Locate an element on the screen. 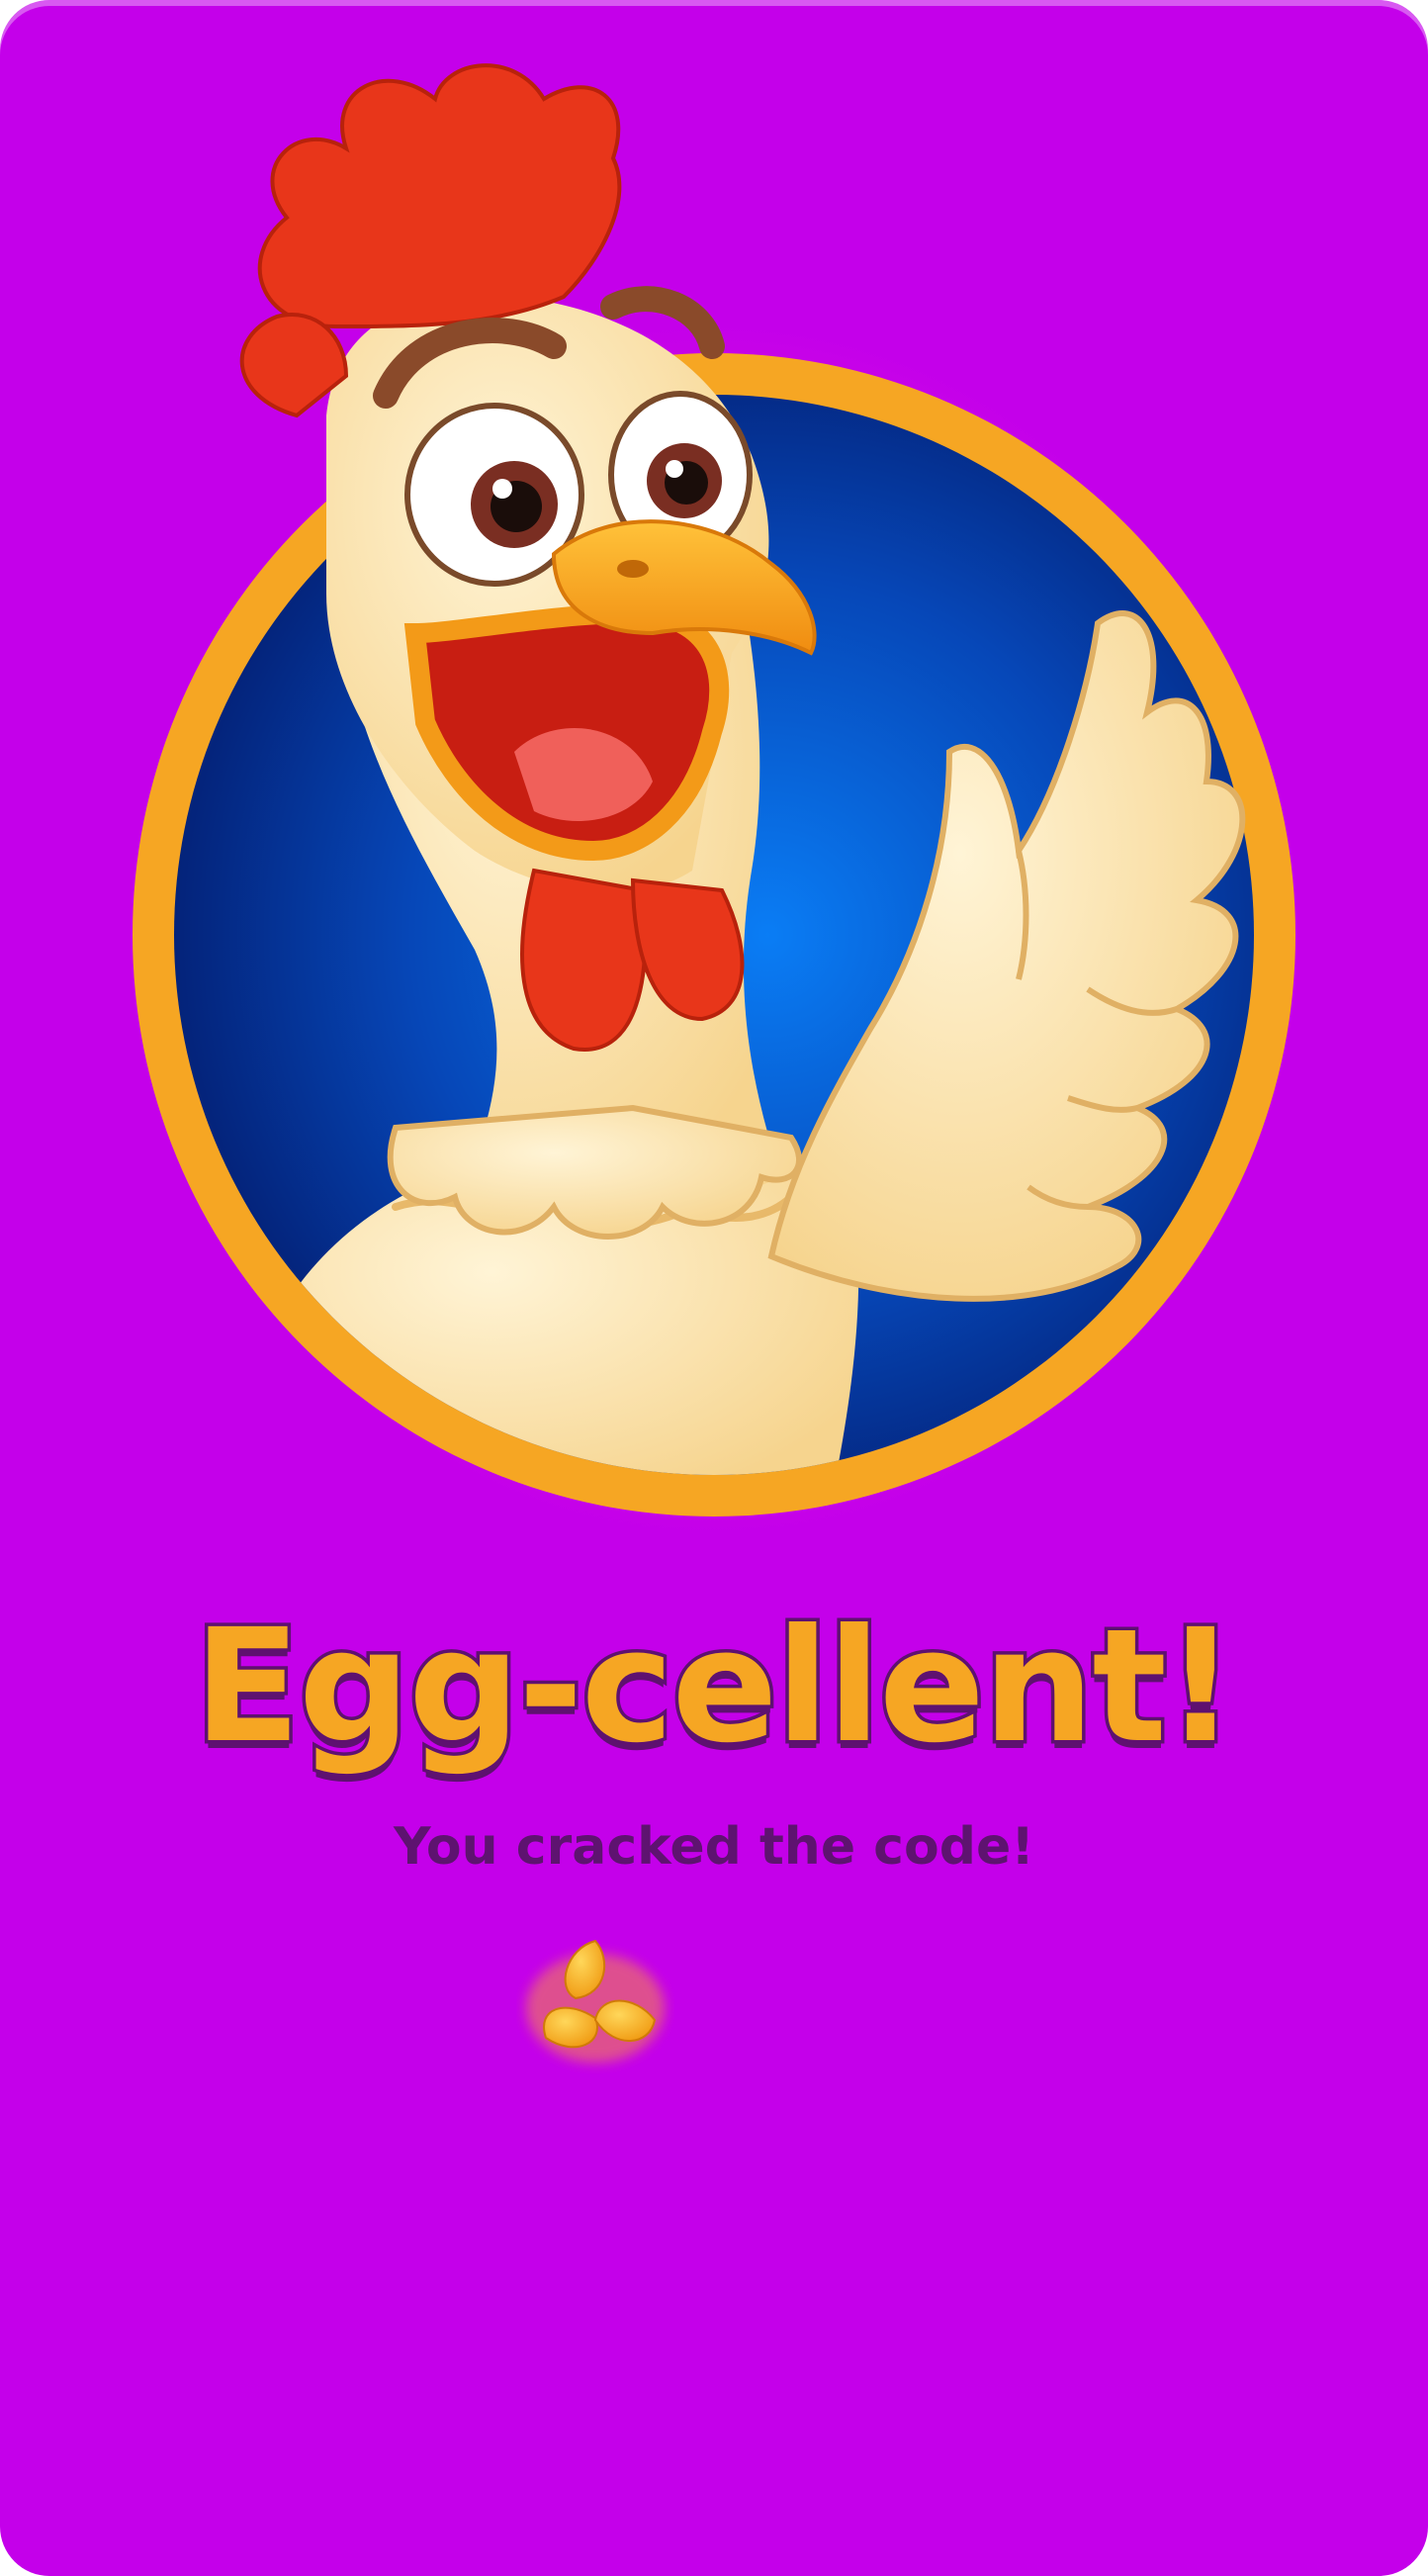 This screenshot has width=1428, height=2576. corn-seeds-icon is located at coordinates (595, 2001).